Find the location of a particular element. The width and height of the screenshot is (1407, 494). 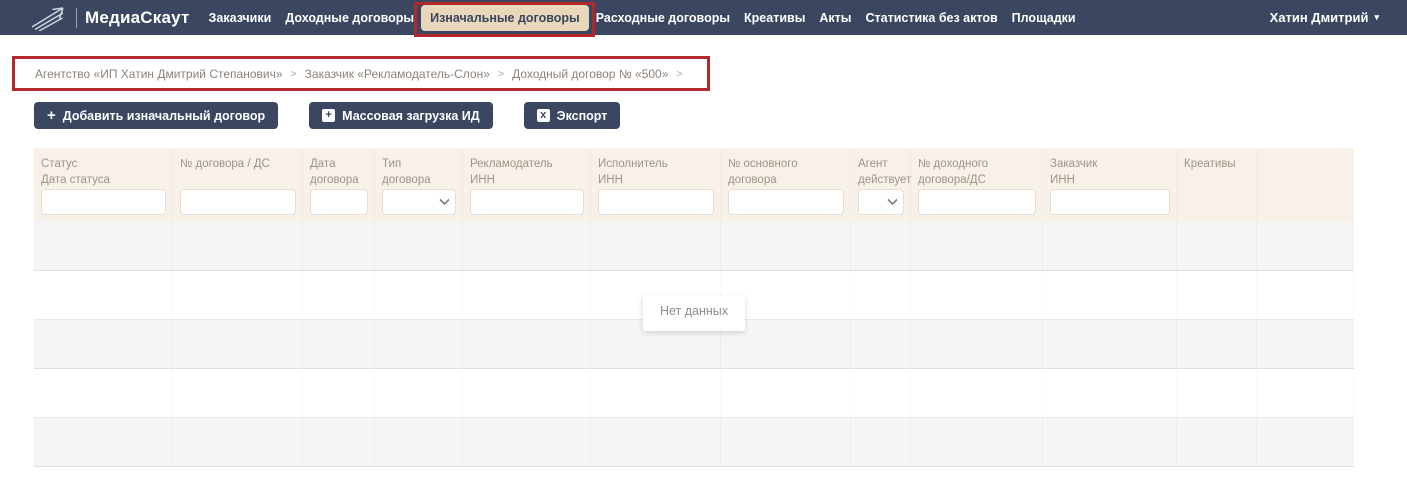

export-button: x Экспорт is located at coordinates (572, 115).